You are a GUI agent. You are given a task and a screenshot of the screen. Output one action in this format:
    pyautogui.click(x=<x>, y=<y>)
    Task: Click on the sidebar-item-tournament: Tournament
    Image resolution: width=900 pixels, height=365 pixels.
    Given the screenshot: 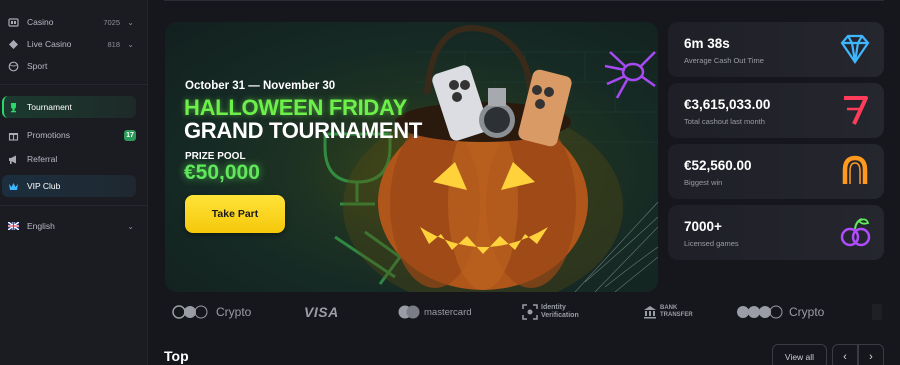 What is the action you would take?
    pyautogui.click(x=72, y=107)
    